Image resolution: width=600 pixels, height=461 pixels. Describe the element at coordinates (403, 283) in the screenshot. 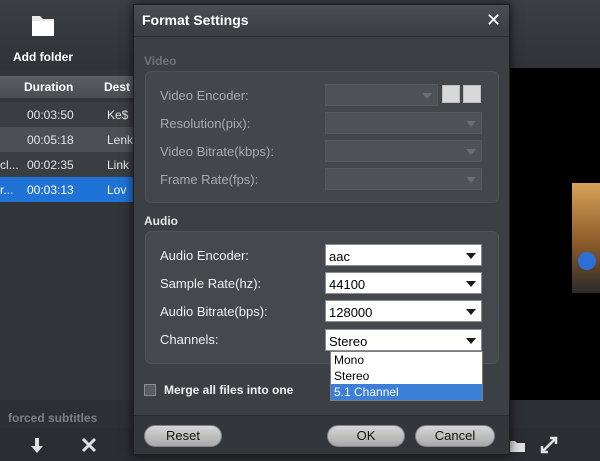

I see `sample-rate-select: 44100` at that location.